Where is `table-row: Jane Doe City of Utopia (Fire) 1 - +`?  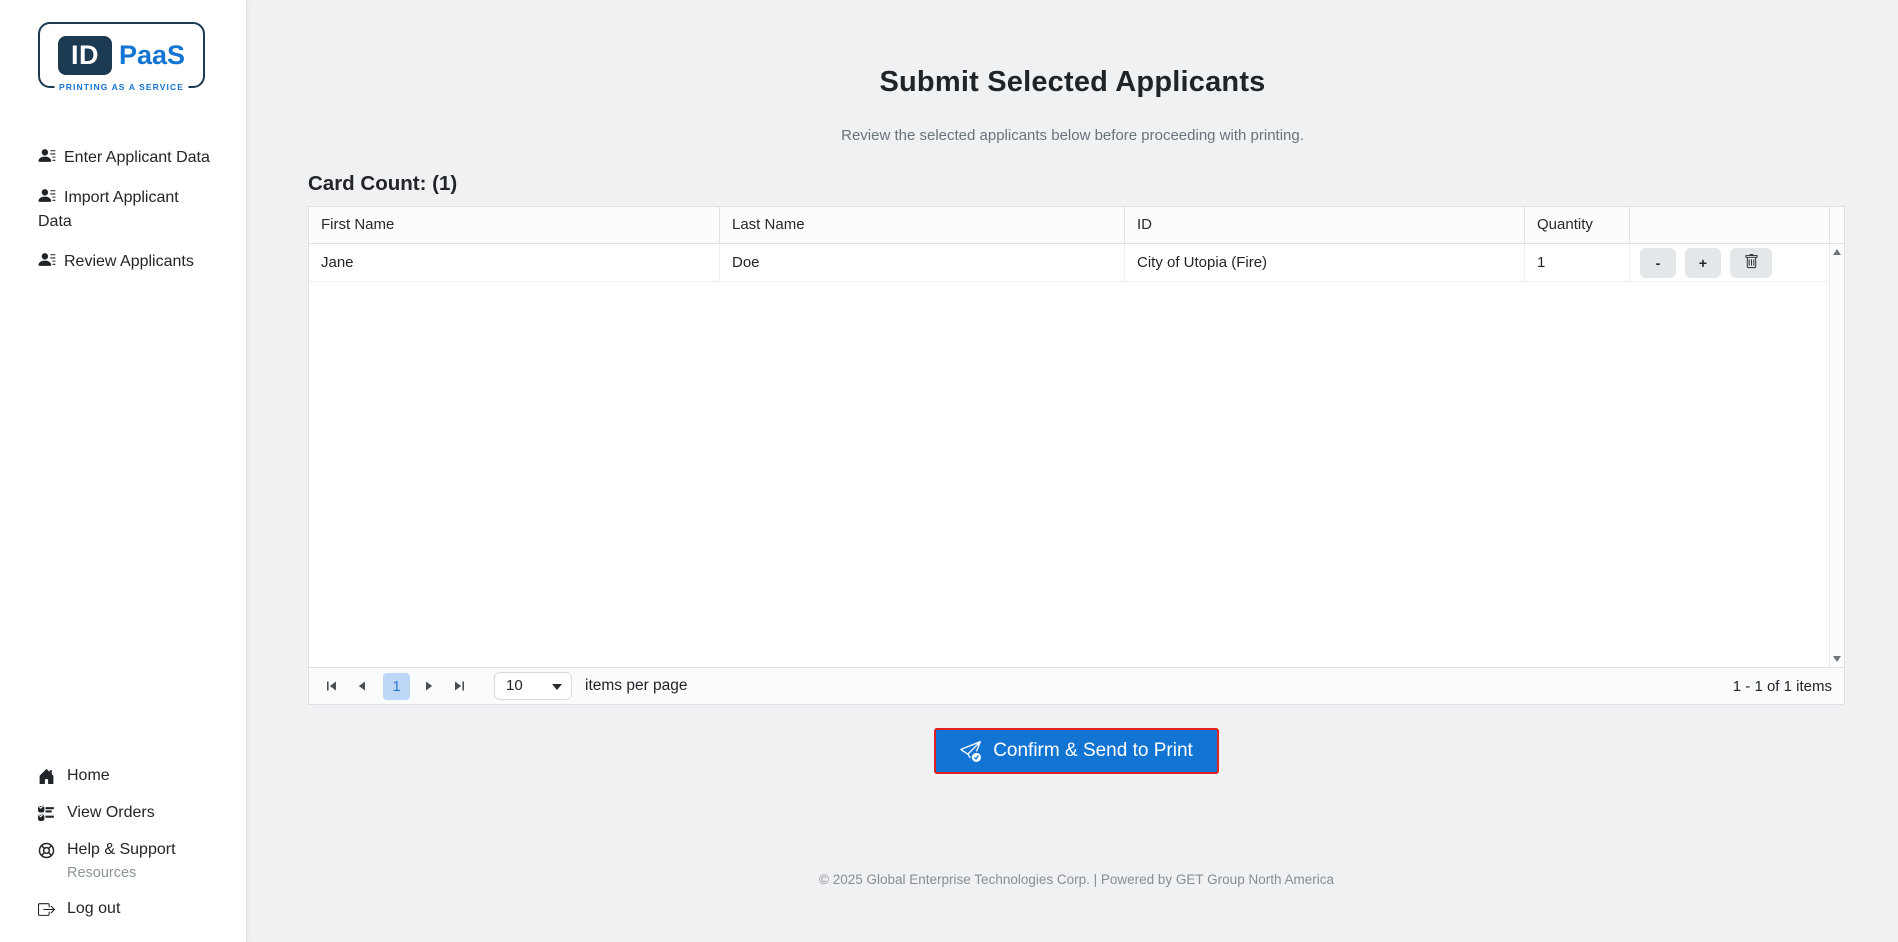
table-row: Jane Doe City of Utopia (Fire) 1 - + is located at coordinates (1069, 263).